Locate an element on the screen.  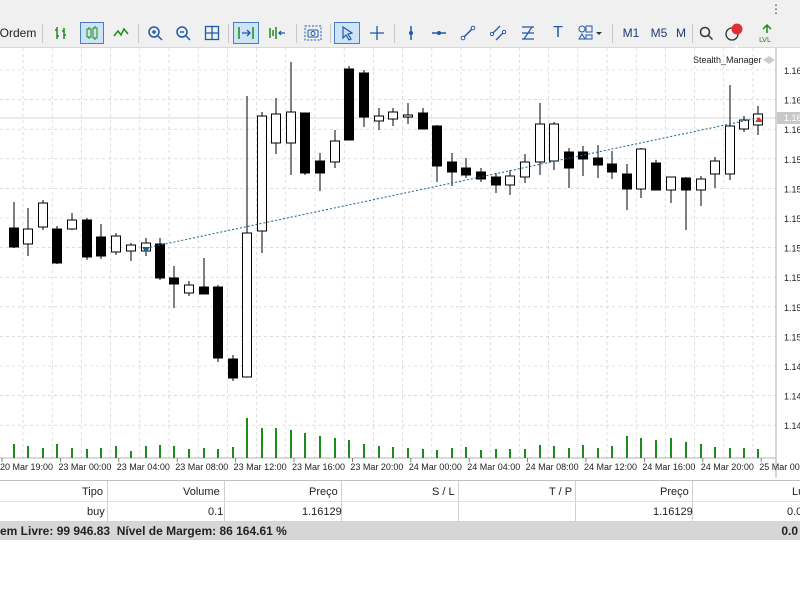
equidistant-channel-icon is located at coordinates (498, 33).